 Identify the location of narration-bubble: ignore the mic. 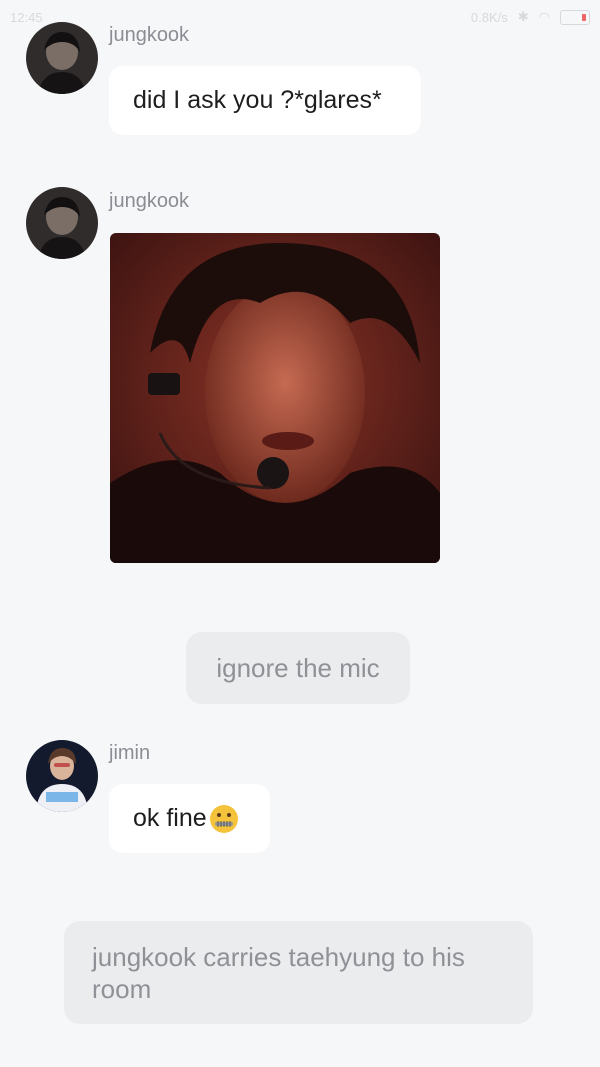
(298, 668).